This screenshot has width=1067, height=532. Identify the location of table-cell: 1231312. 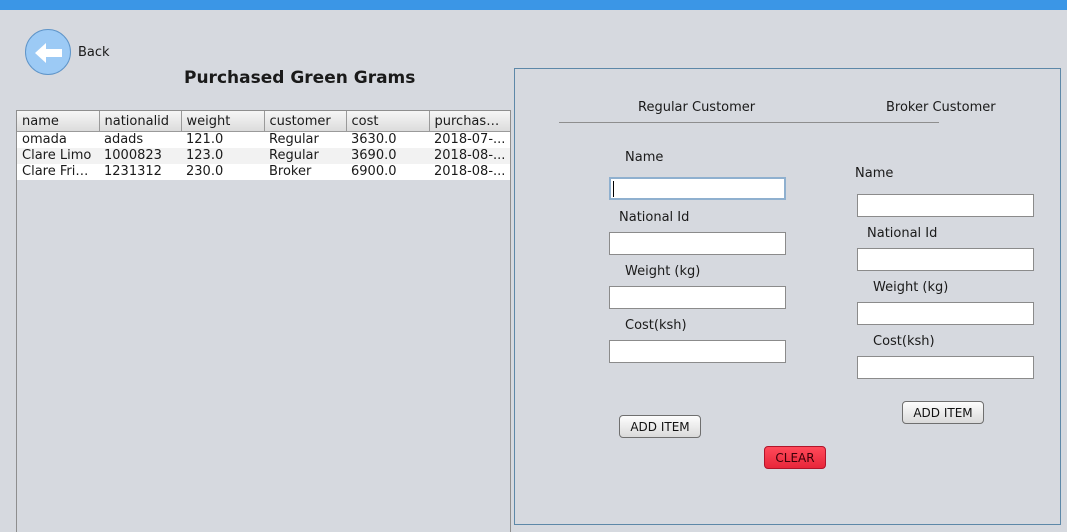
(140, 172).